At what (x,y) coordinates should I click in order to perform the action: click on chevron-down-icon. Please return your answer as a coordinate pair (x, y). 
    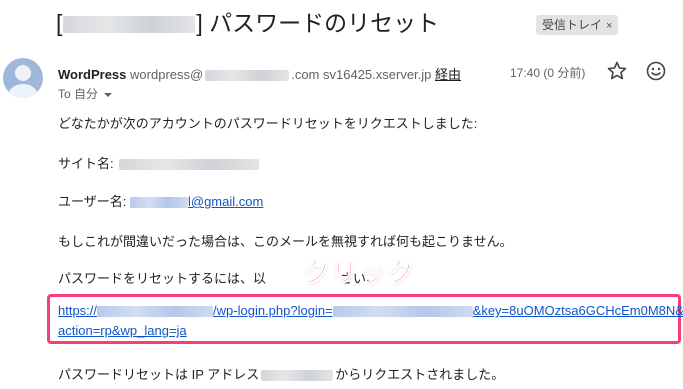
    Looking at the image, I should click on (108, 95).